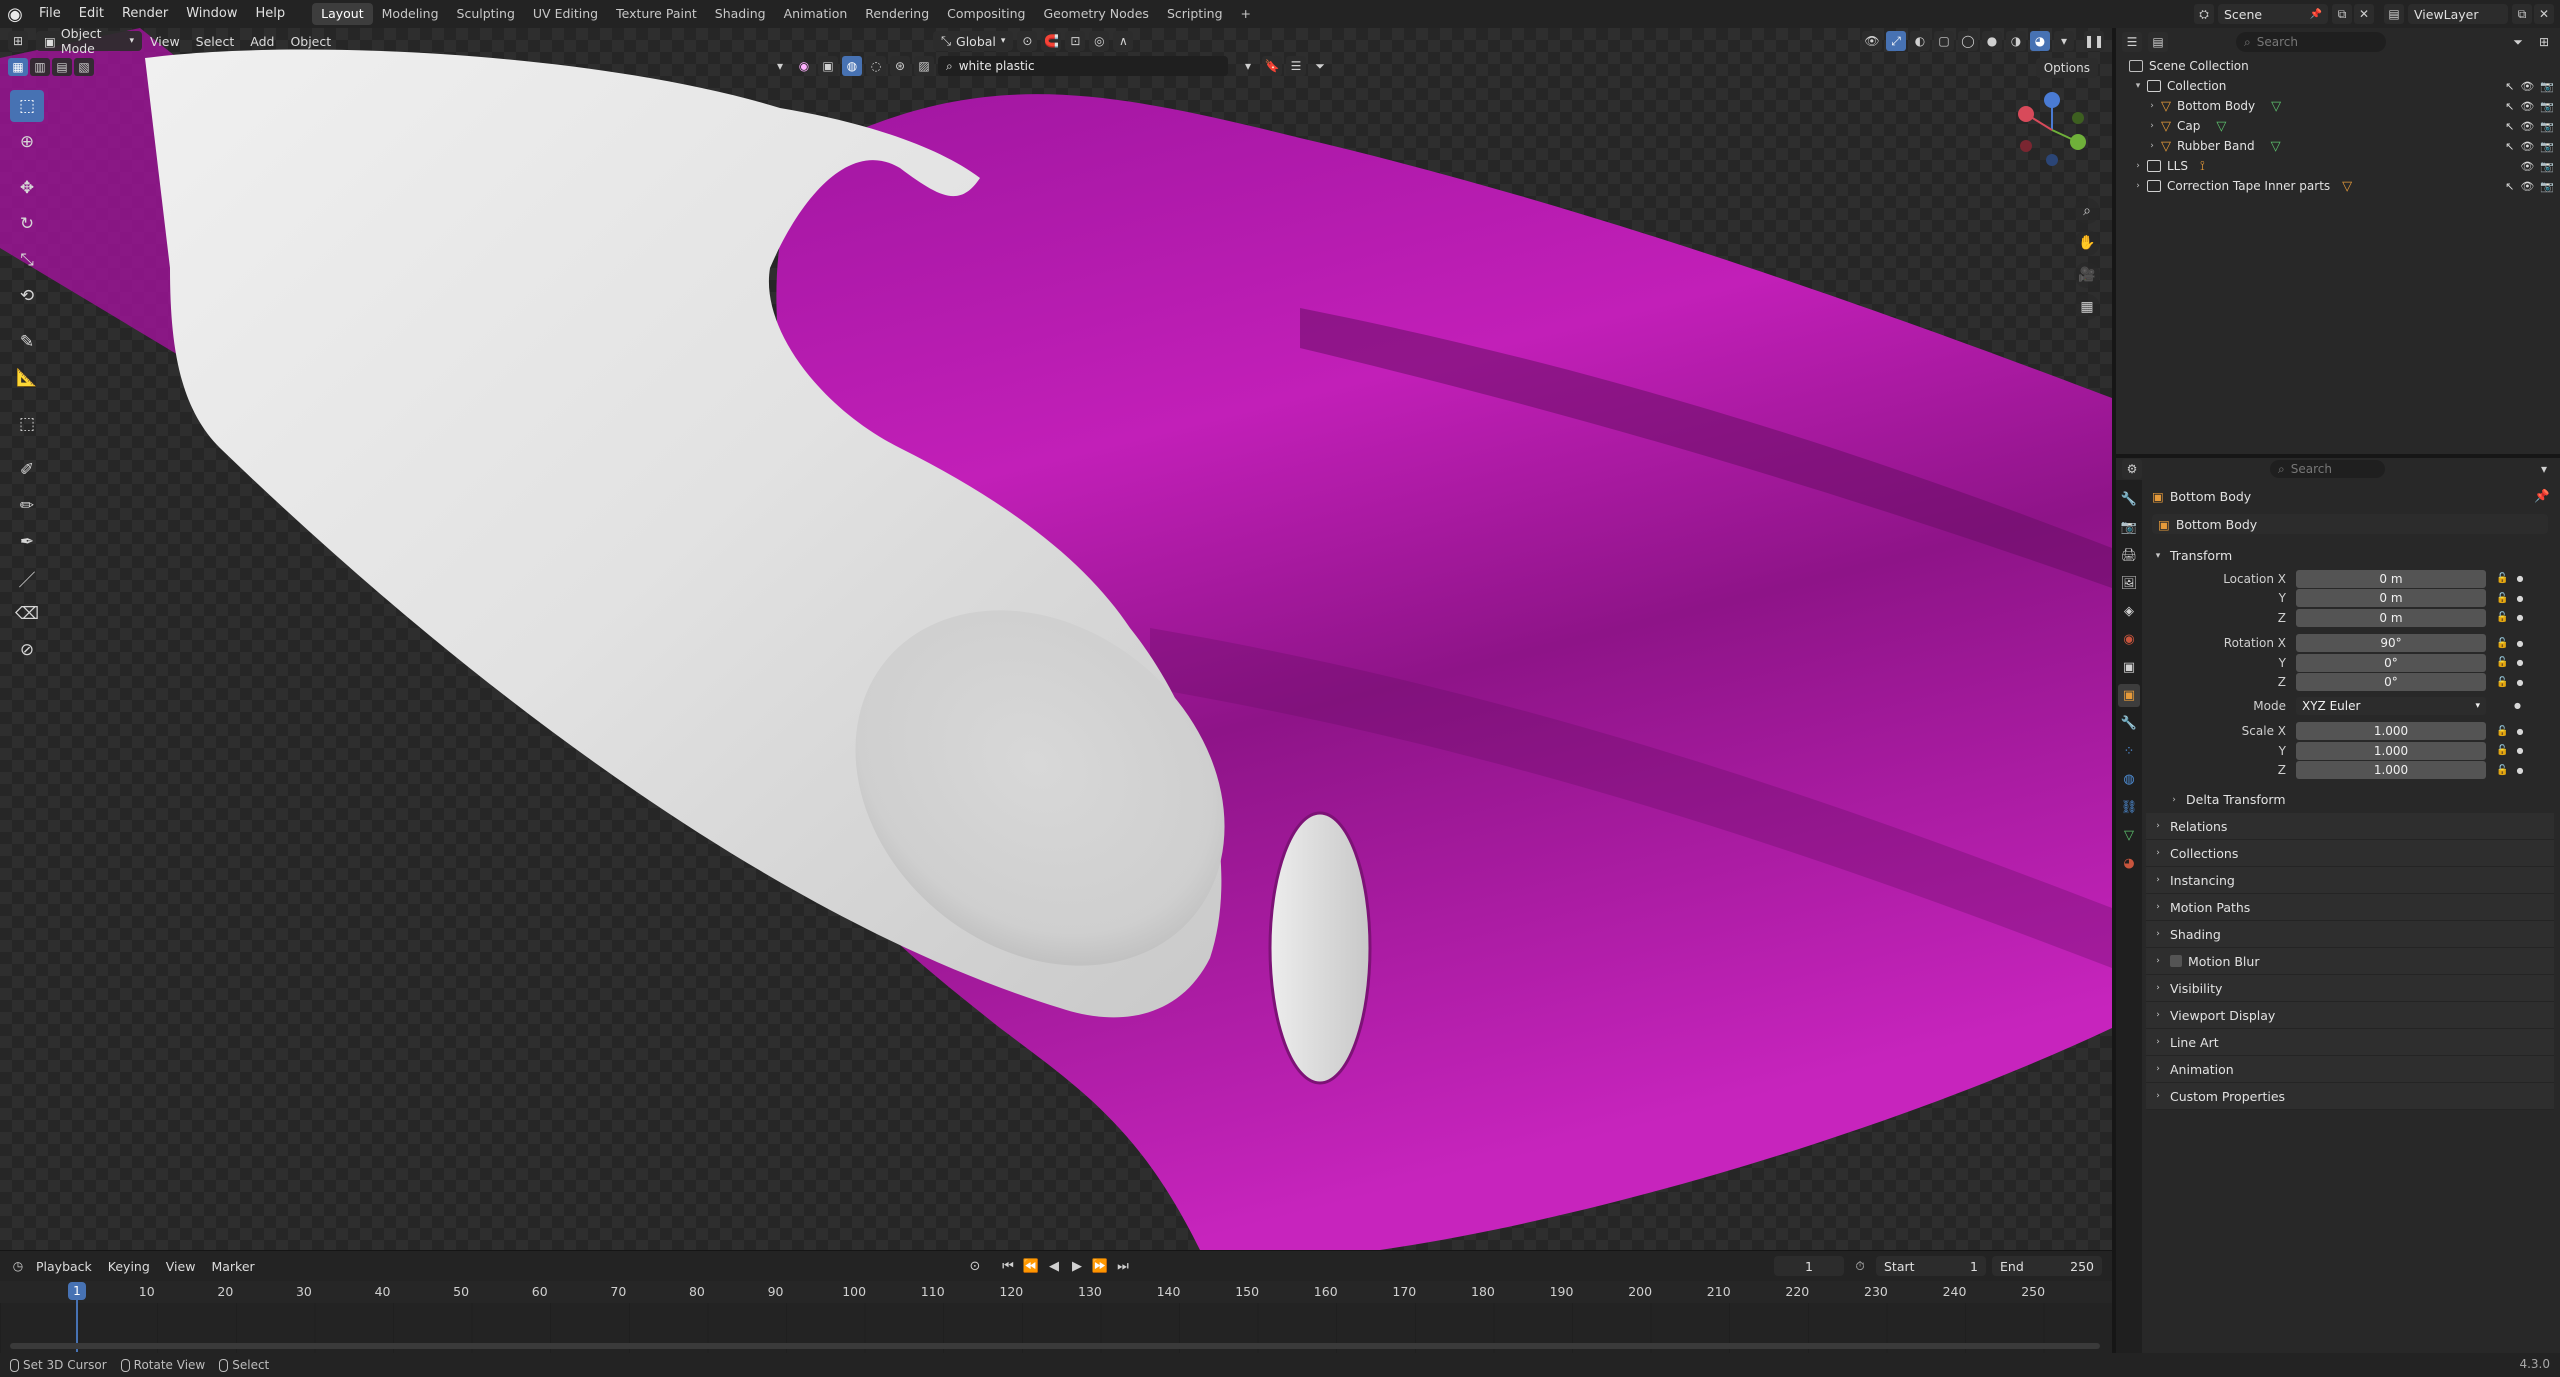  I want to click on expand-arrow-icon: ▾, so click(2138, 86).